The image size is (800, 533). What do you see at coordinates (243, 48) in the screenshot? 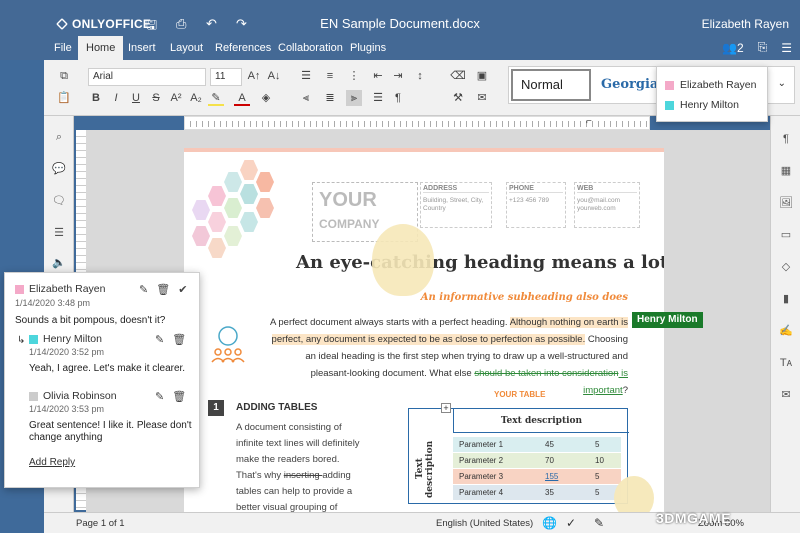
I see `tab-references: References` at bounding box center [243, 48].